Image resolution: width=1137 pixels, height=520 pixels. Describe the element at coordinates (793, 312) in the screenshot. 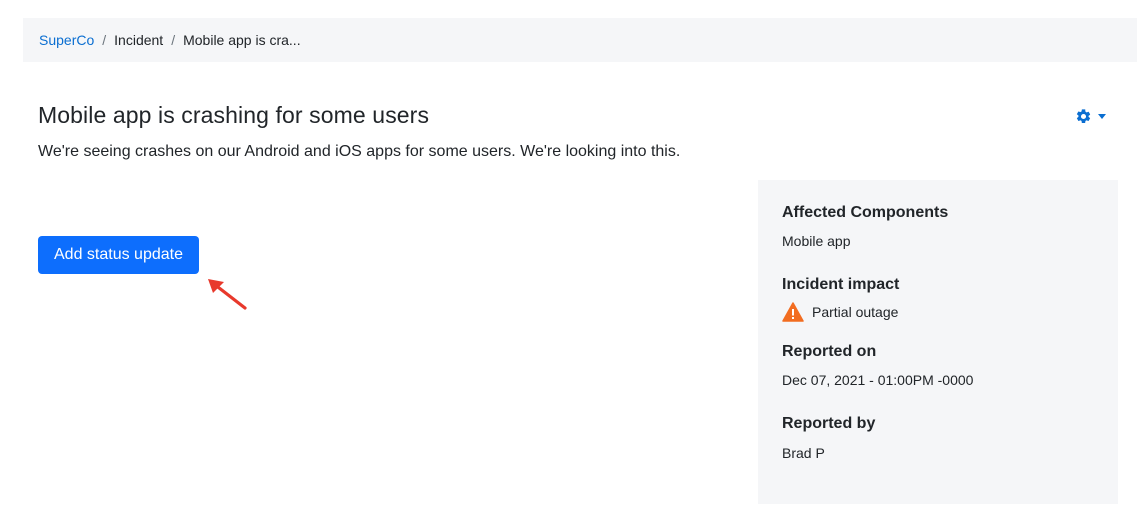

I see `warning-icon` at that location.